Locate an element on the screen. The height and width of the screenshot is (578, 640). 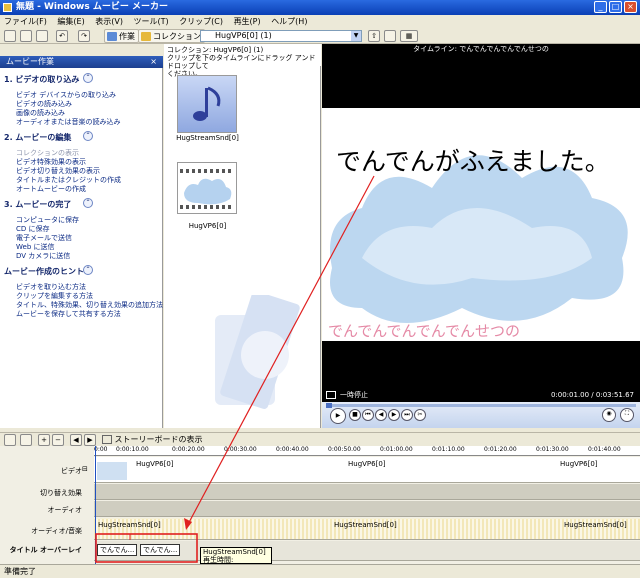
annotation-highlight-box is located at coordinates (146, 548).